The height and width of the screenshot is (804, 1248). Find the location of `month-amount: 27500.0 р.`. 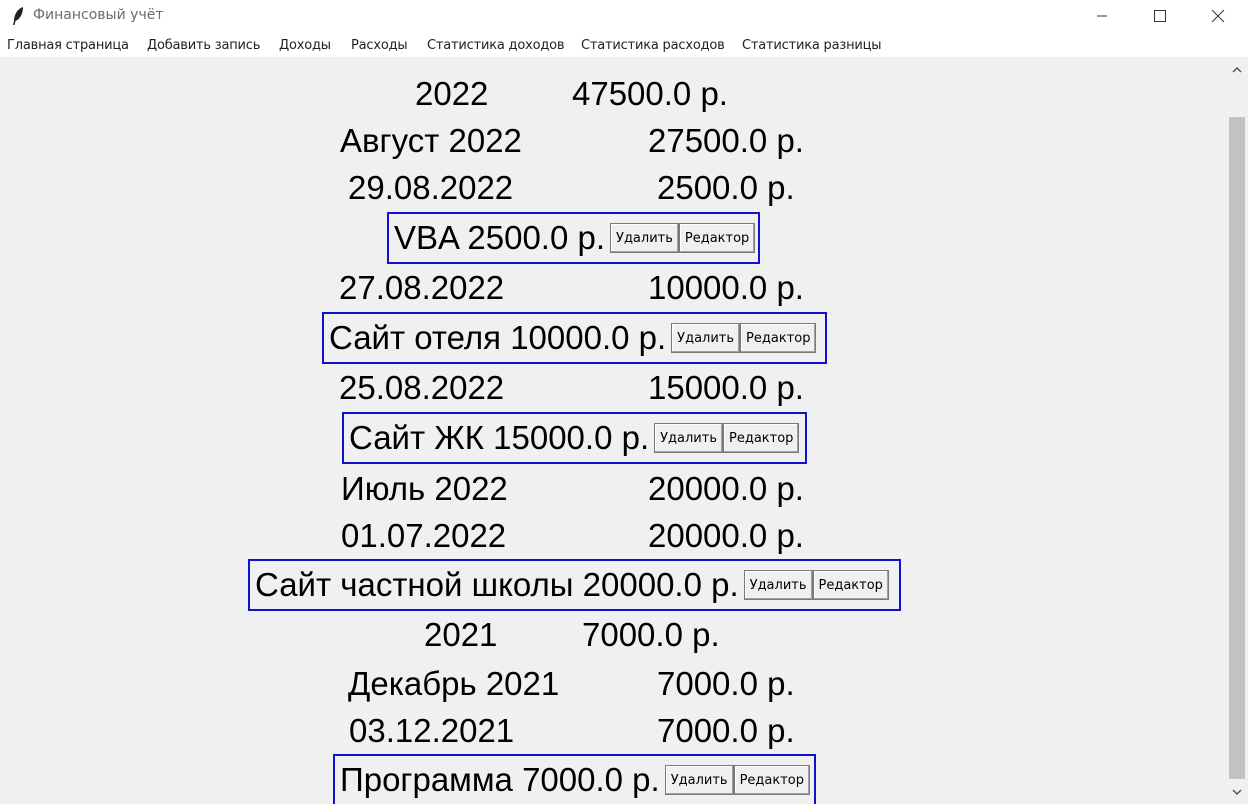

month-amount: 27500.0 р. is located at coordinates (726, 140).